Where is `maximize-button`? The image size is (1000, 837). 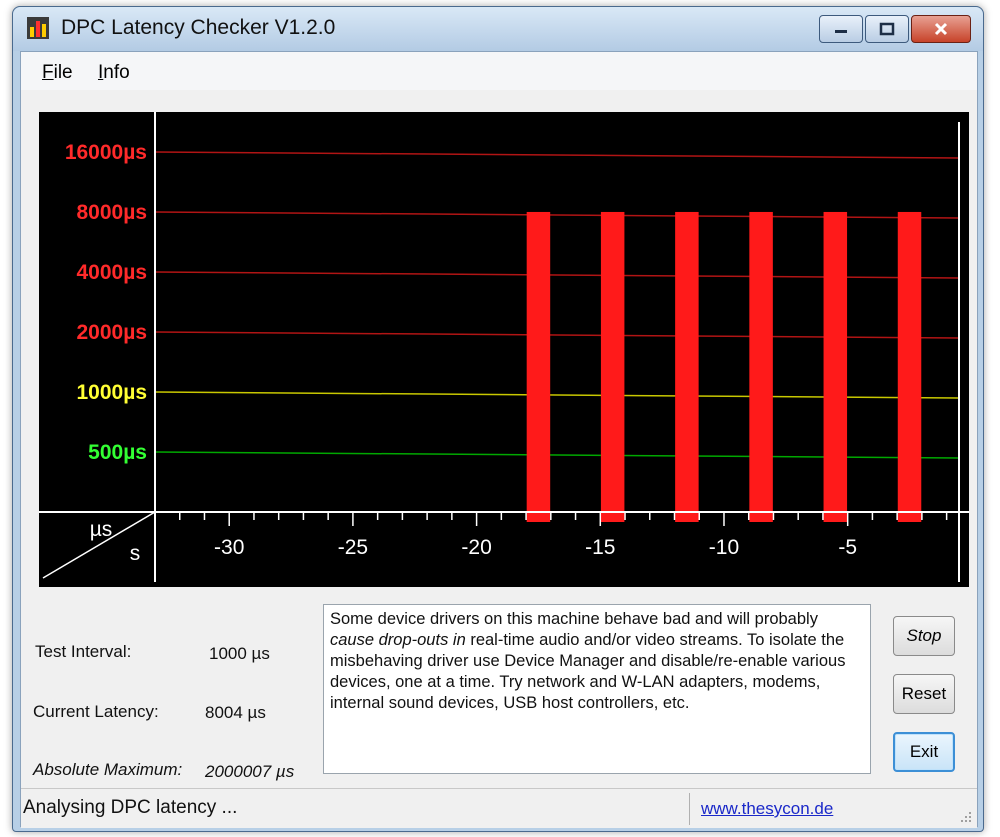
maximize-button is located at coordinates (887, 29).